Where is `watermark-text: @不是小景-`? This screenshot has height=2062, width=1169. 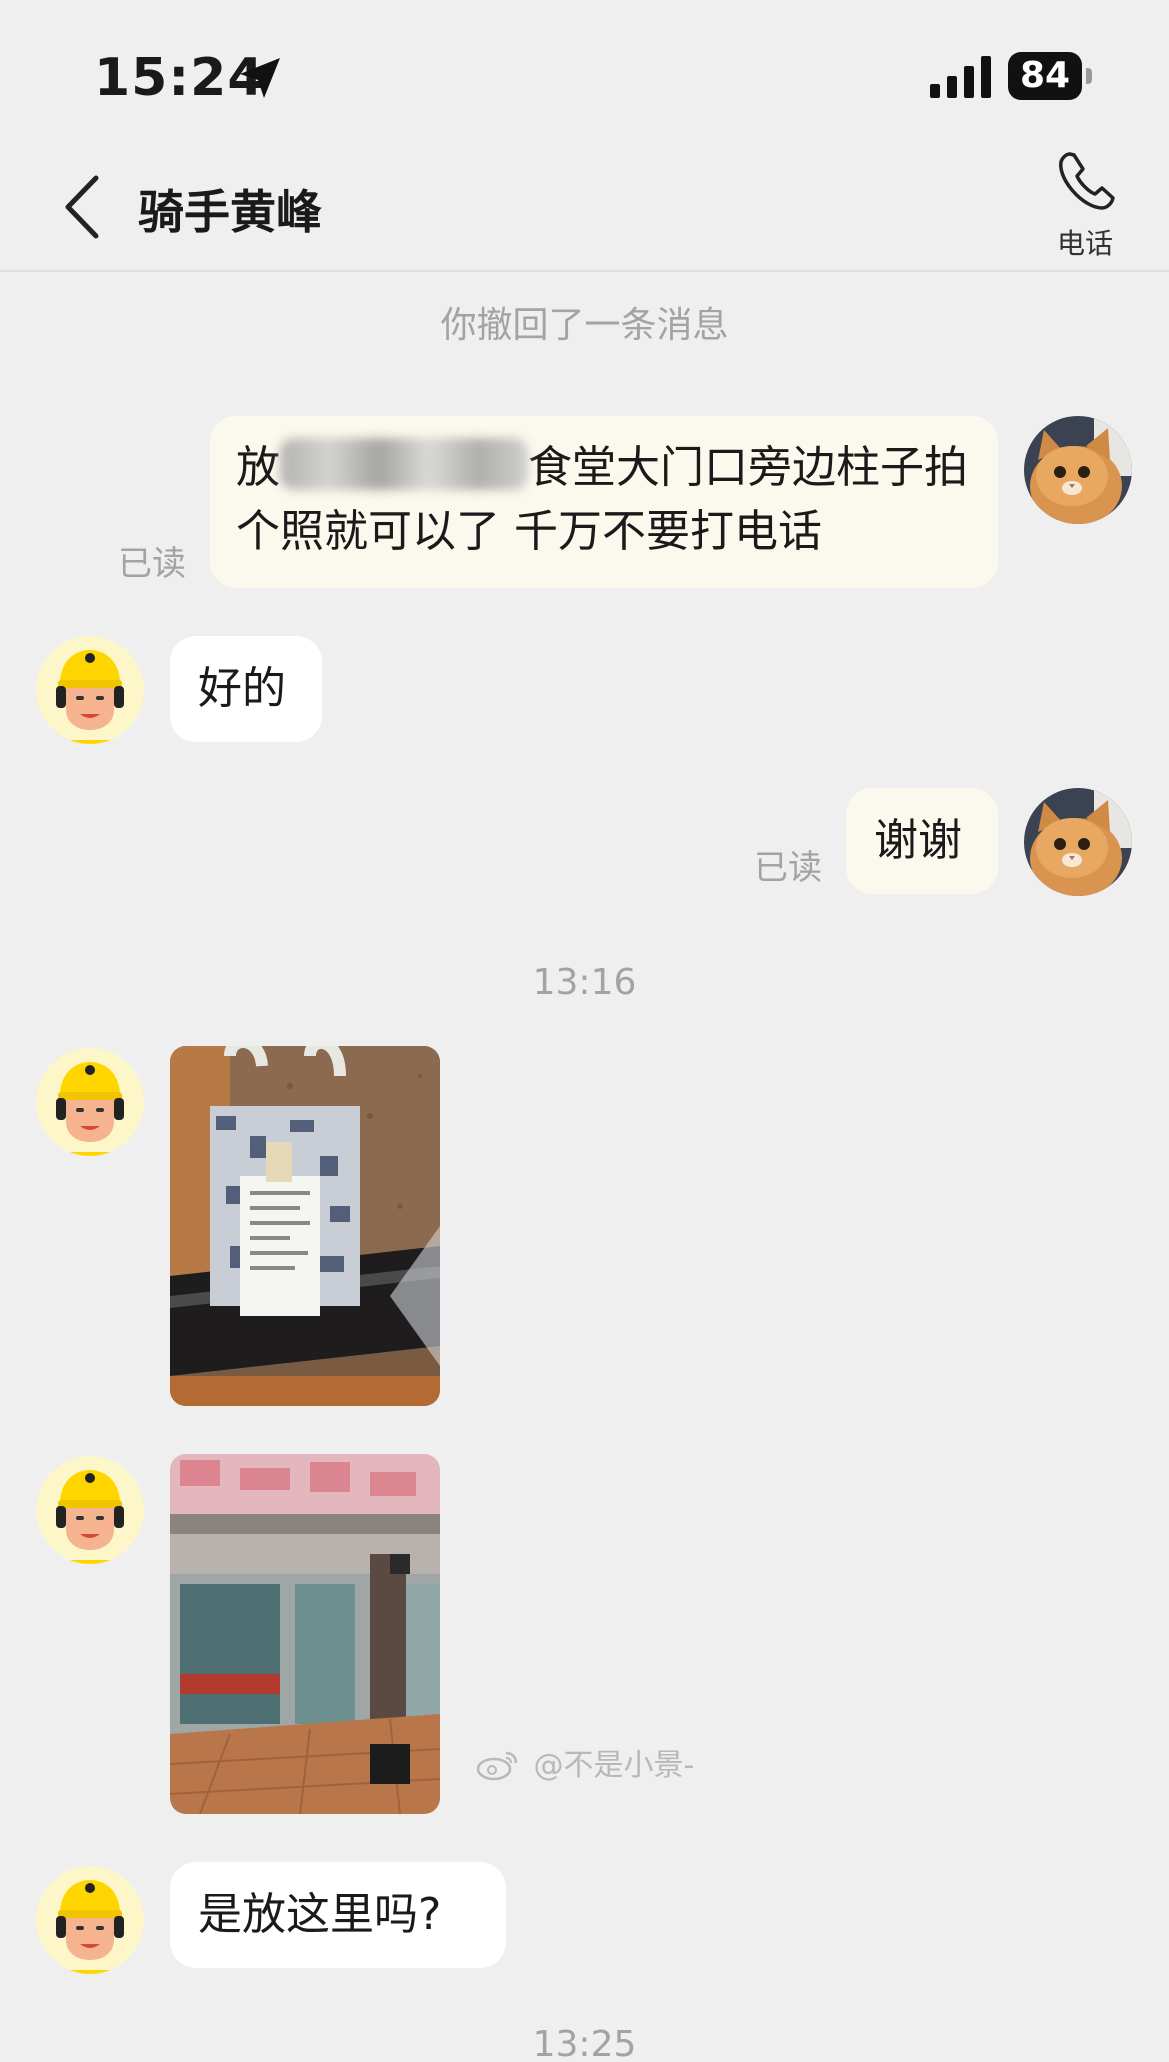
watermark-text: @不是小景- is located at coordinates (614, 1765).